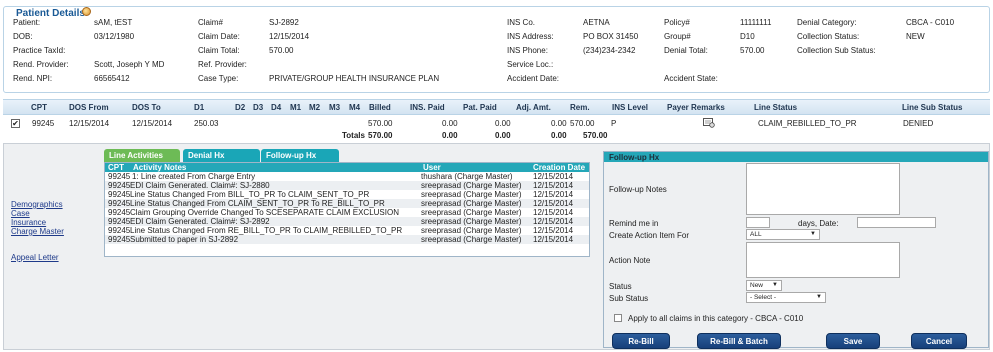 This screenshot has width=993, height=352. I want to click on cancel-button: Cancel, so click(939, 341).